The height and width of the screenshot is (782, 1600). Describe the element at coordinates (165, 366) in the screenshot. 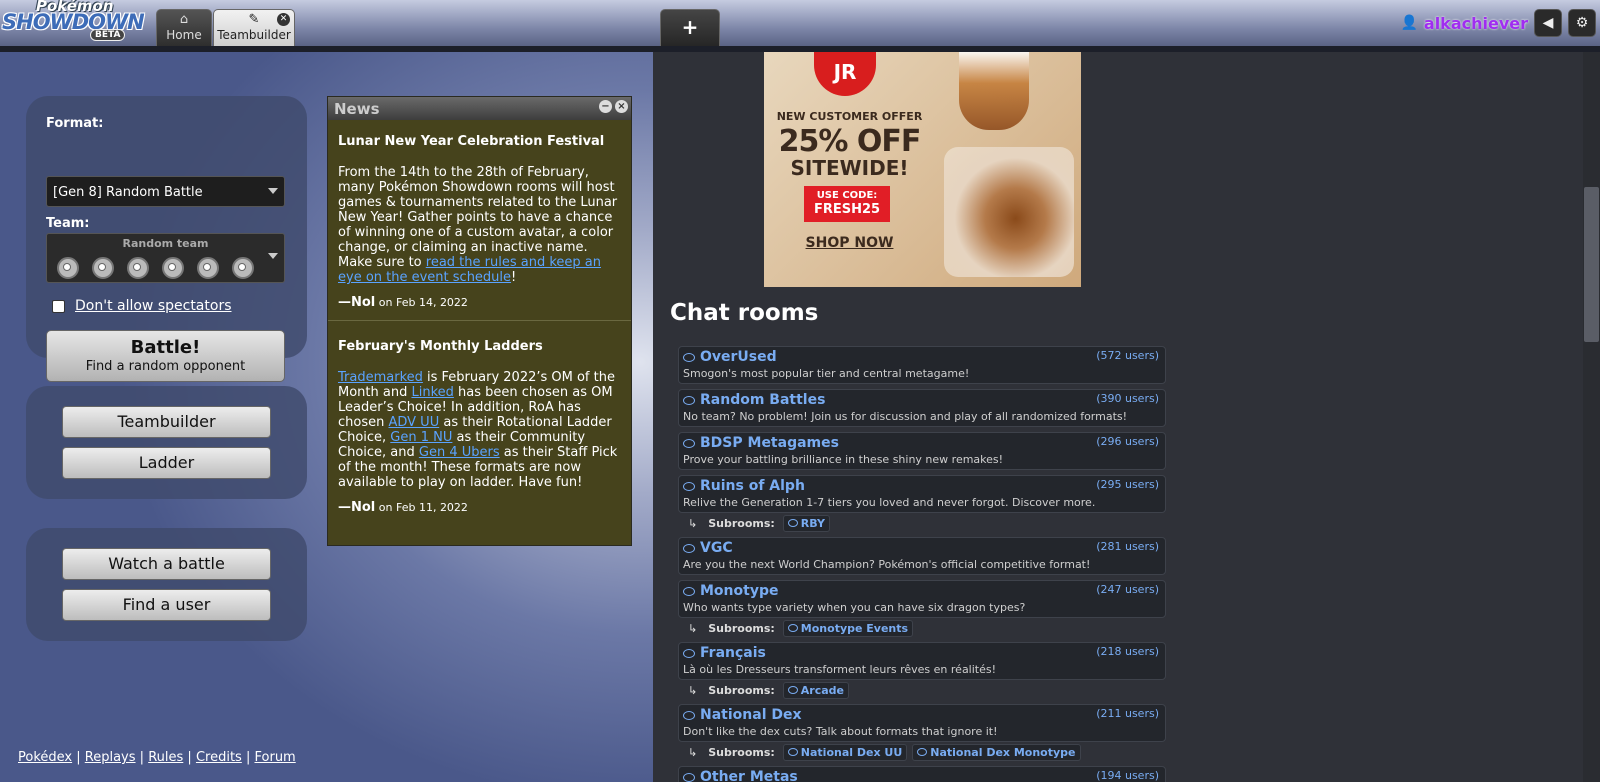

I see `battle-button-subtitle: Find a random opponent` at that location.